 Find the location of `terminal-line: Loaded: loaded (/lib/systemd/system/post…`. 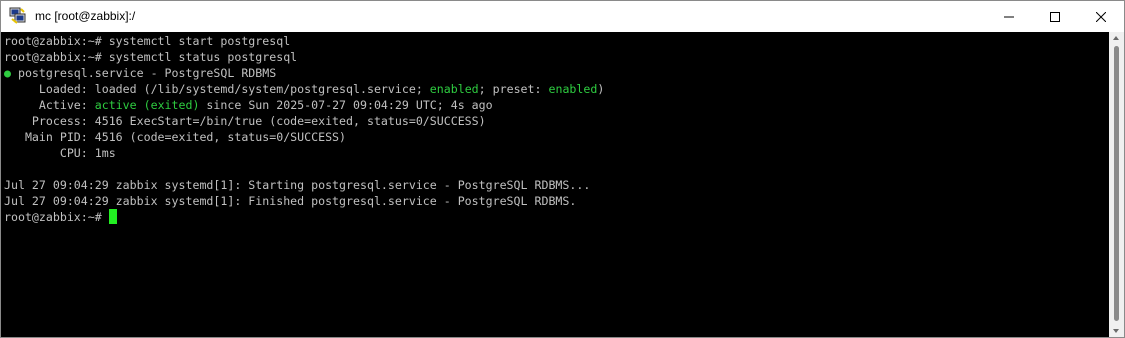

terminal-line: Loaded: loaded (/lib/systemd/system/post… is located at coordinates (556, 89).